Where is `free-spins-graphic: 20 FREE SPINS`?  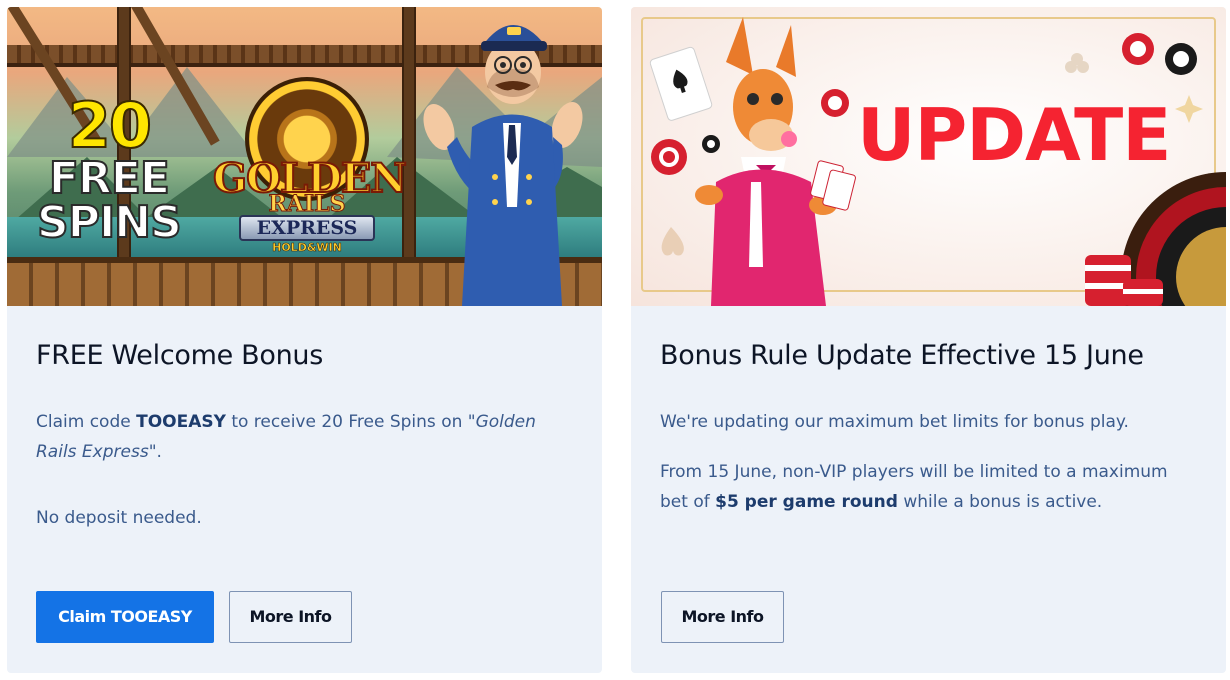 free-spins-graphic: 20 FREE SPINS is located at coordinates (109, 168).